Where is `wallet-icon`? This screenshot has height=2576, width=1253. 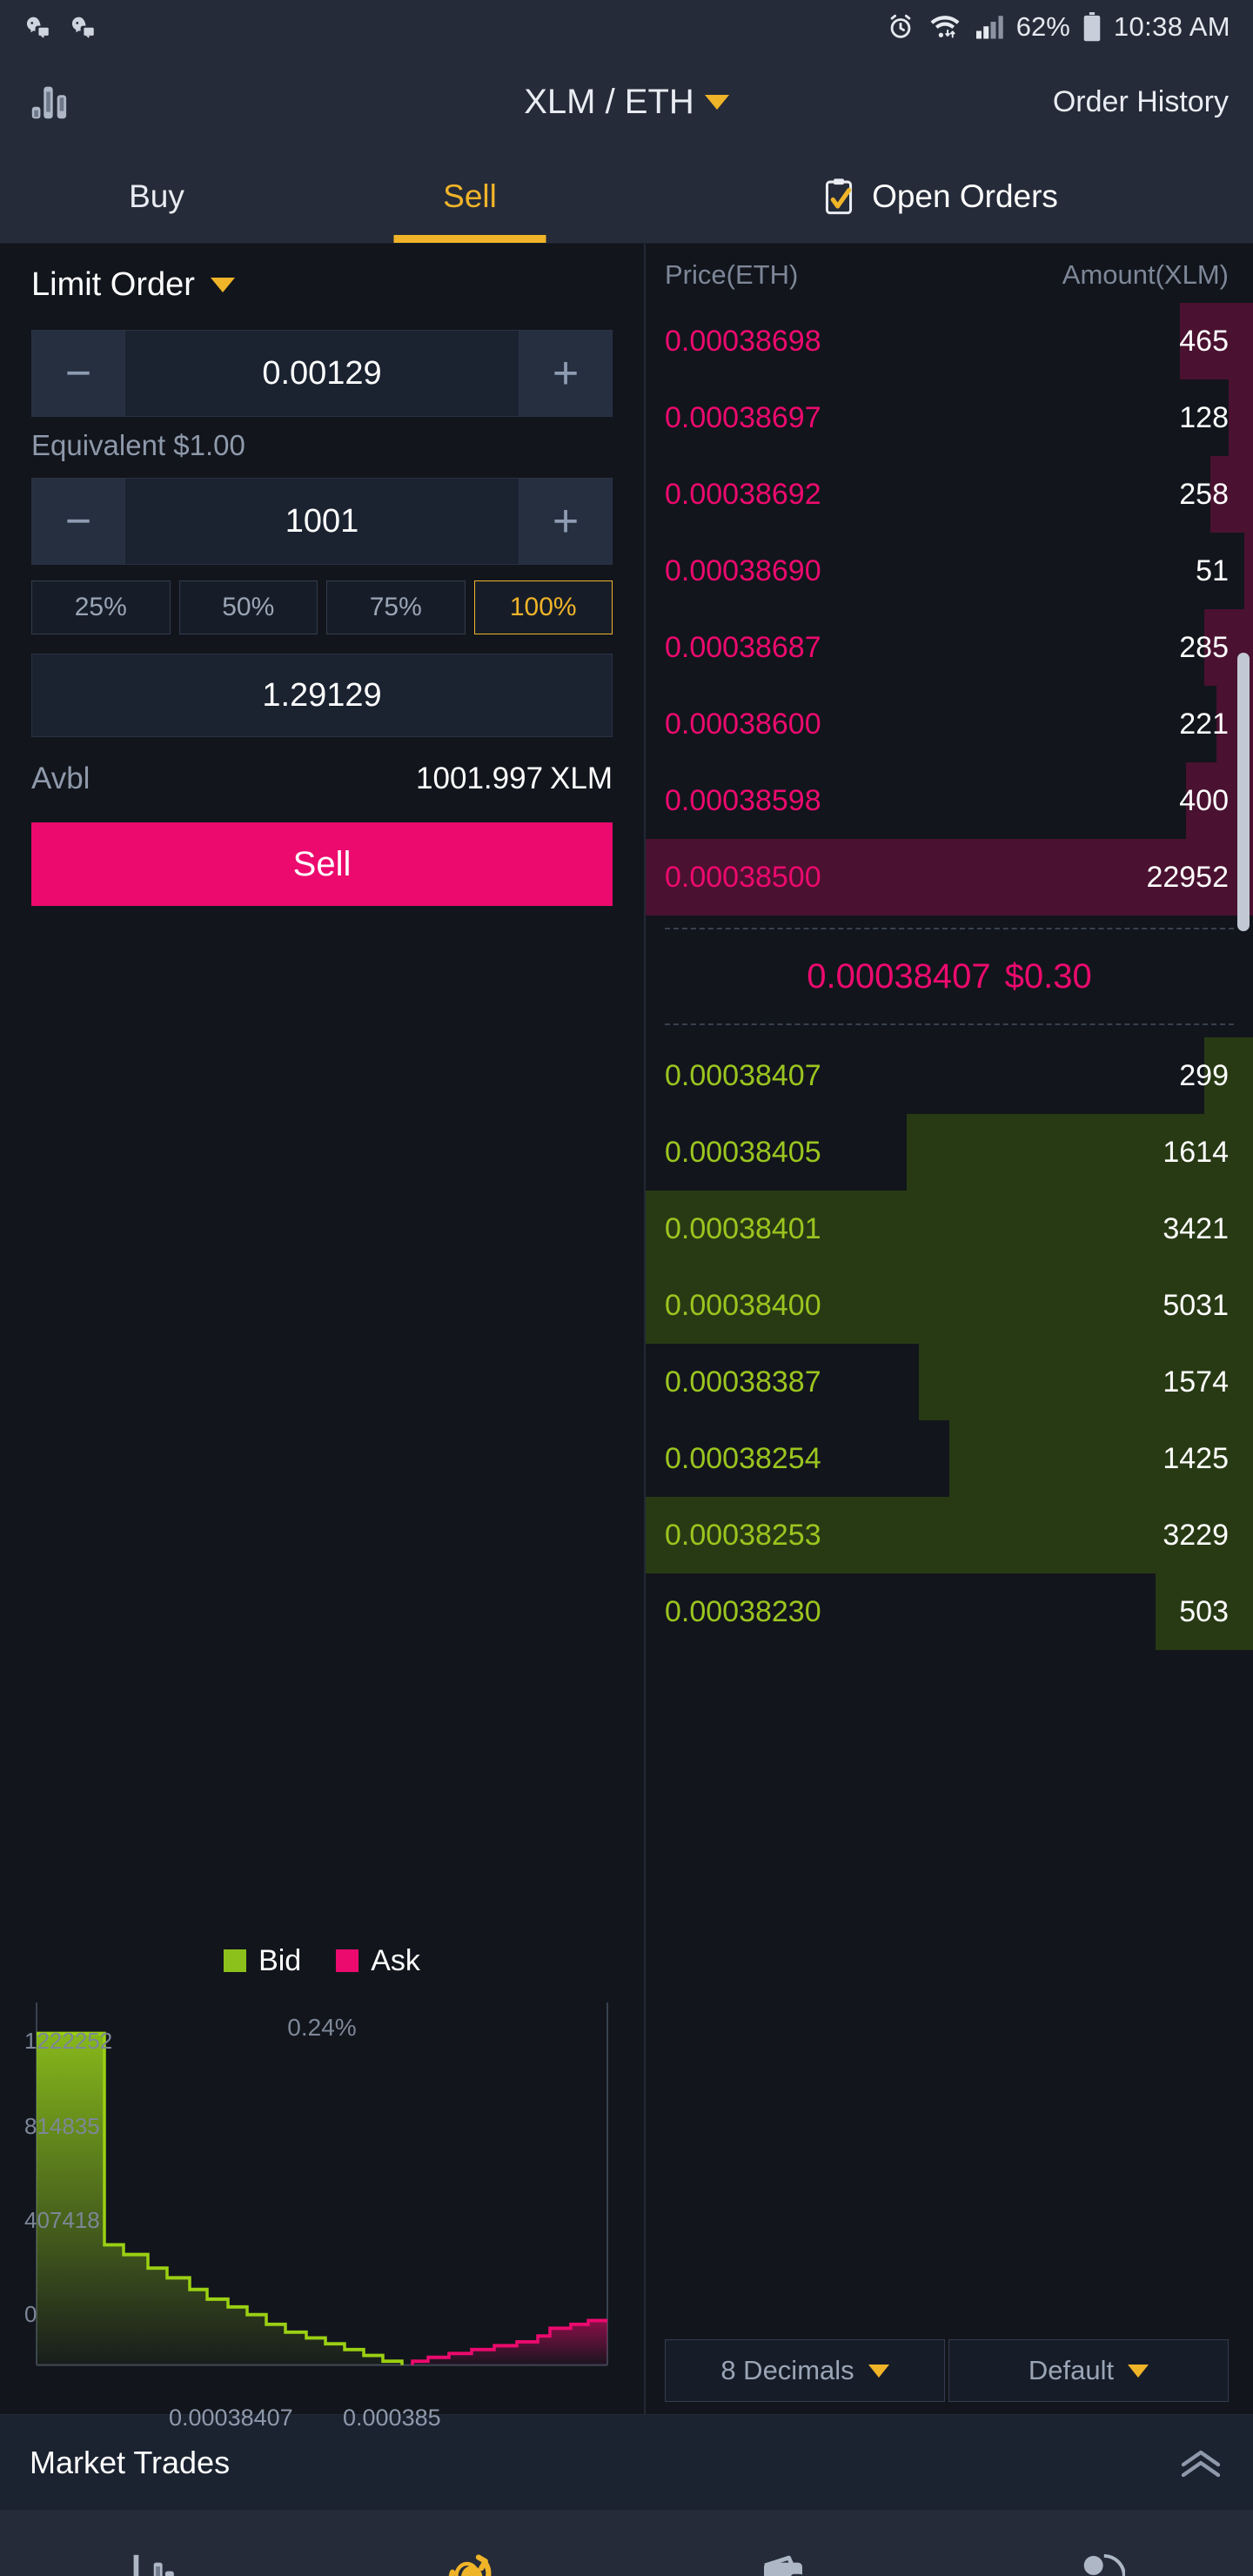 wallet-icon is located at coordinates (783, 2558).